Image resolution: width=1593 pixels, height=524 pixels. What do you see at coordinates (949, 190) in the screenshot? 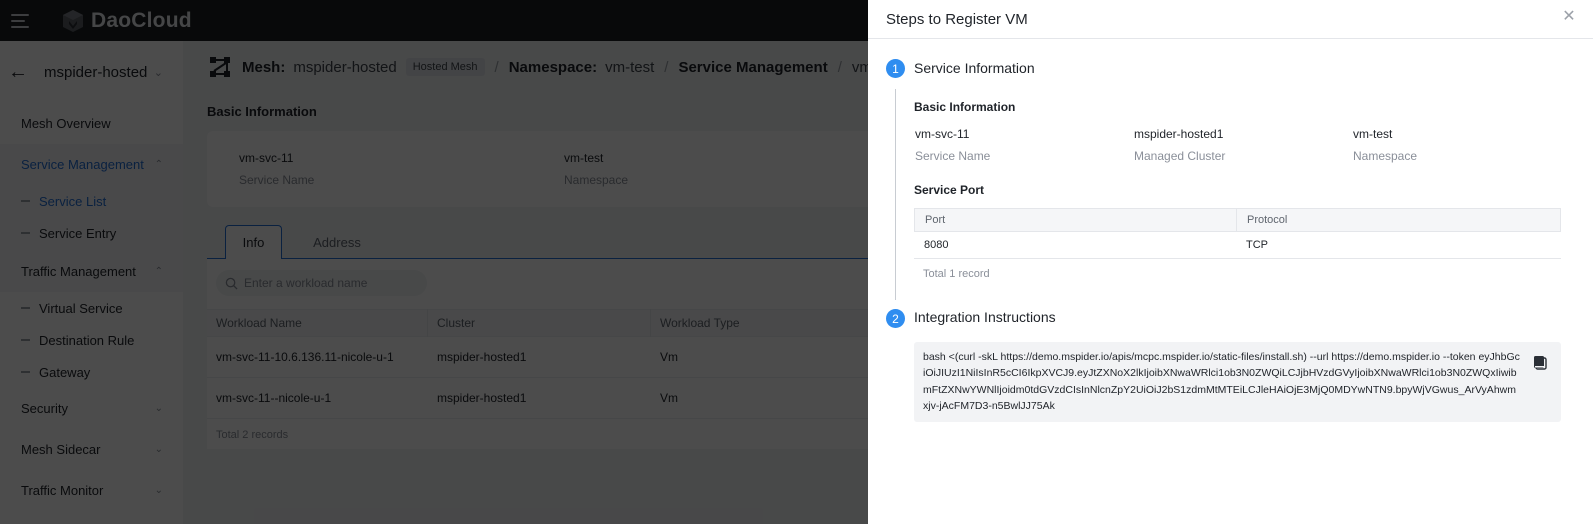
I see `service-port-title: Service Port` at bounding box center [949, 190].